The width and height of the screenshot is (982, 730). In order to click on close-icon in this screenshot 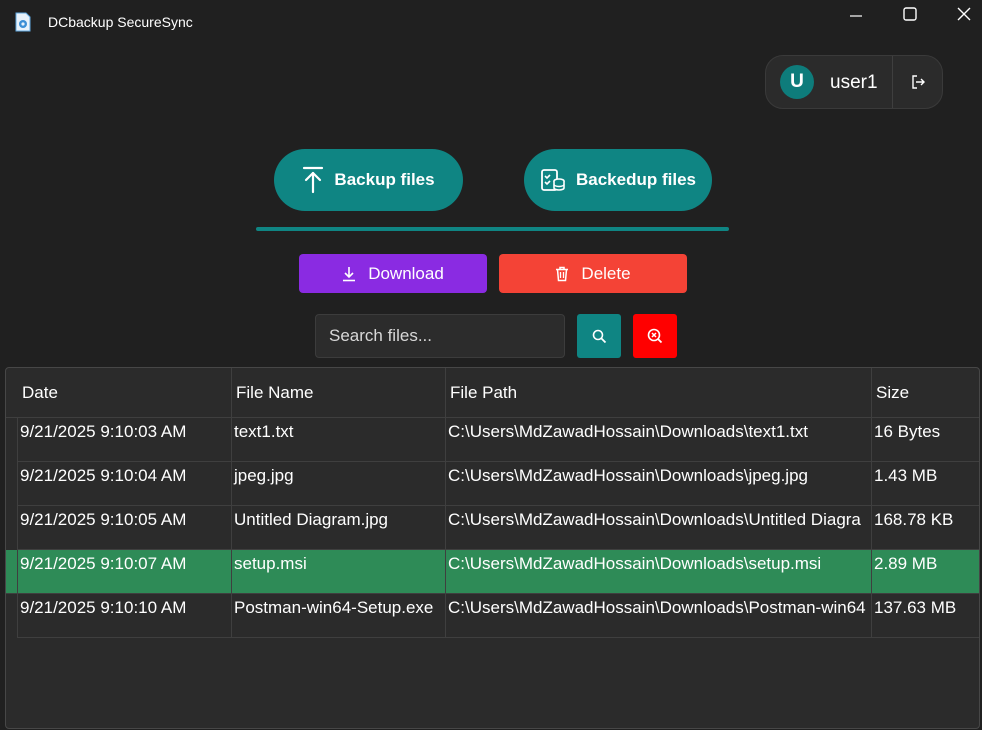, I will do `click(964, 14)`.